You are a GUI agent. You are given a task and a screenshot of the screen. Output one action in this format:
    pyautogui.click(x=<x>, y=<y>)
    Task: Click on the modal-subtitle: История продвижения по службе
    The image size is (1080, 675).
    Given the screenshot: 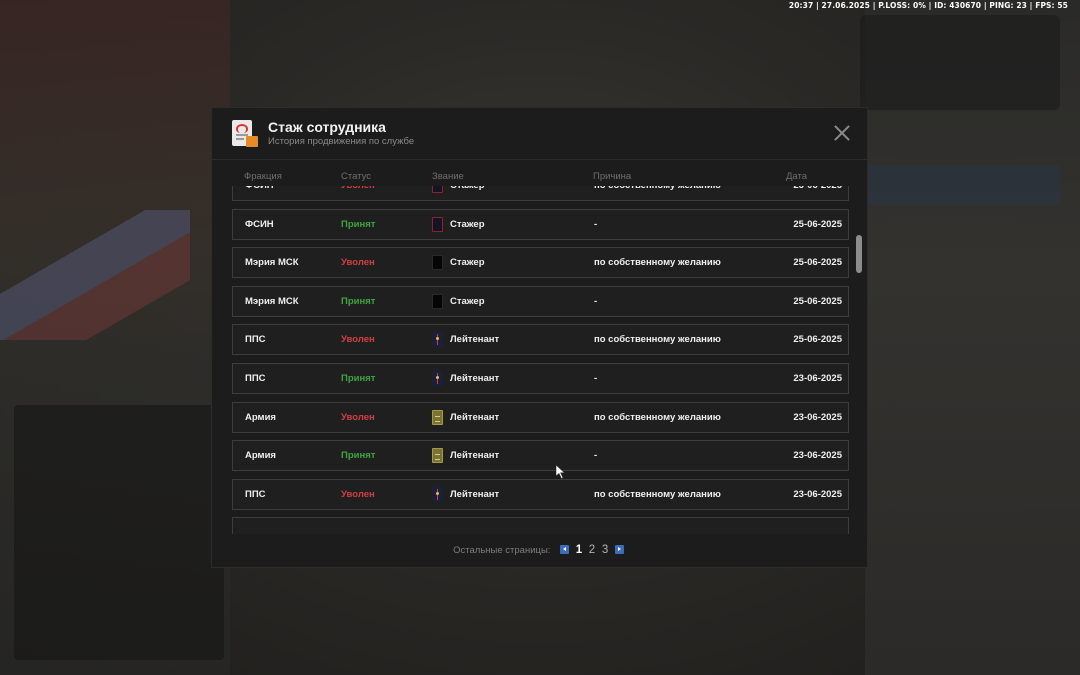 What is the action you would take?
    pyautogui.click(x=341, y=141)
    